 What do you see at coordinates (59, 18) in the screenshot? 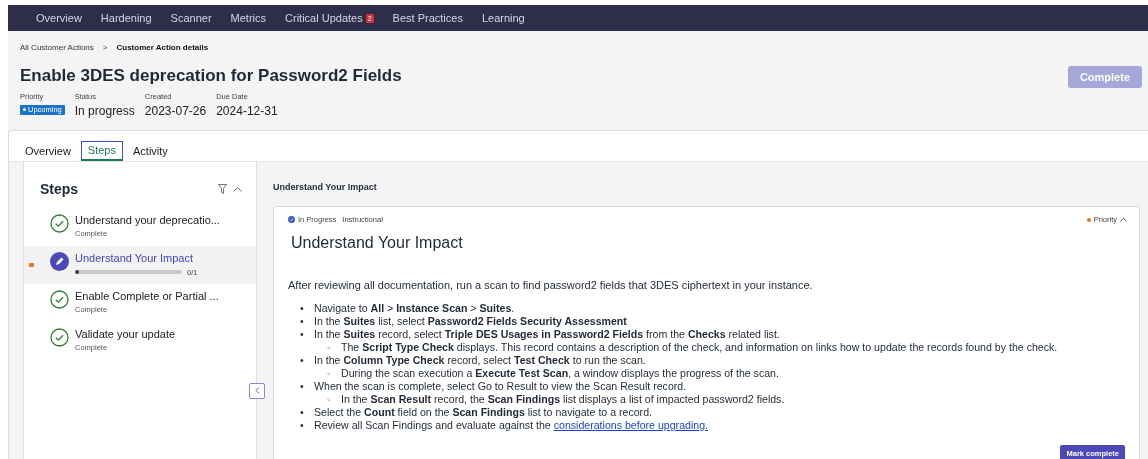
I see `nav-item: Overview` at bounding box center [59, 18].